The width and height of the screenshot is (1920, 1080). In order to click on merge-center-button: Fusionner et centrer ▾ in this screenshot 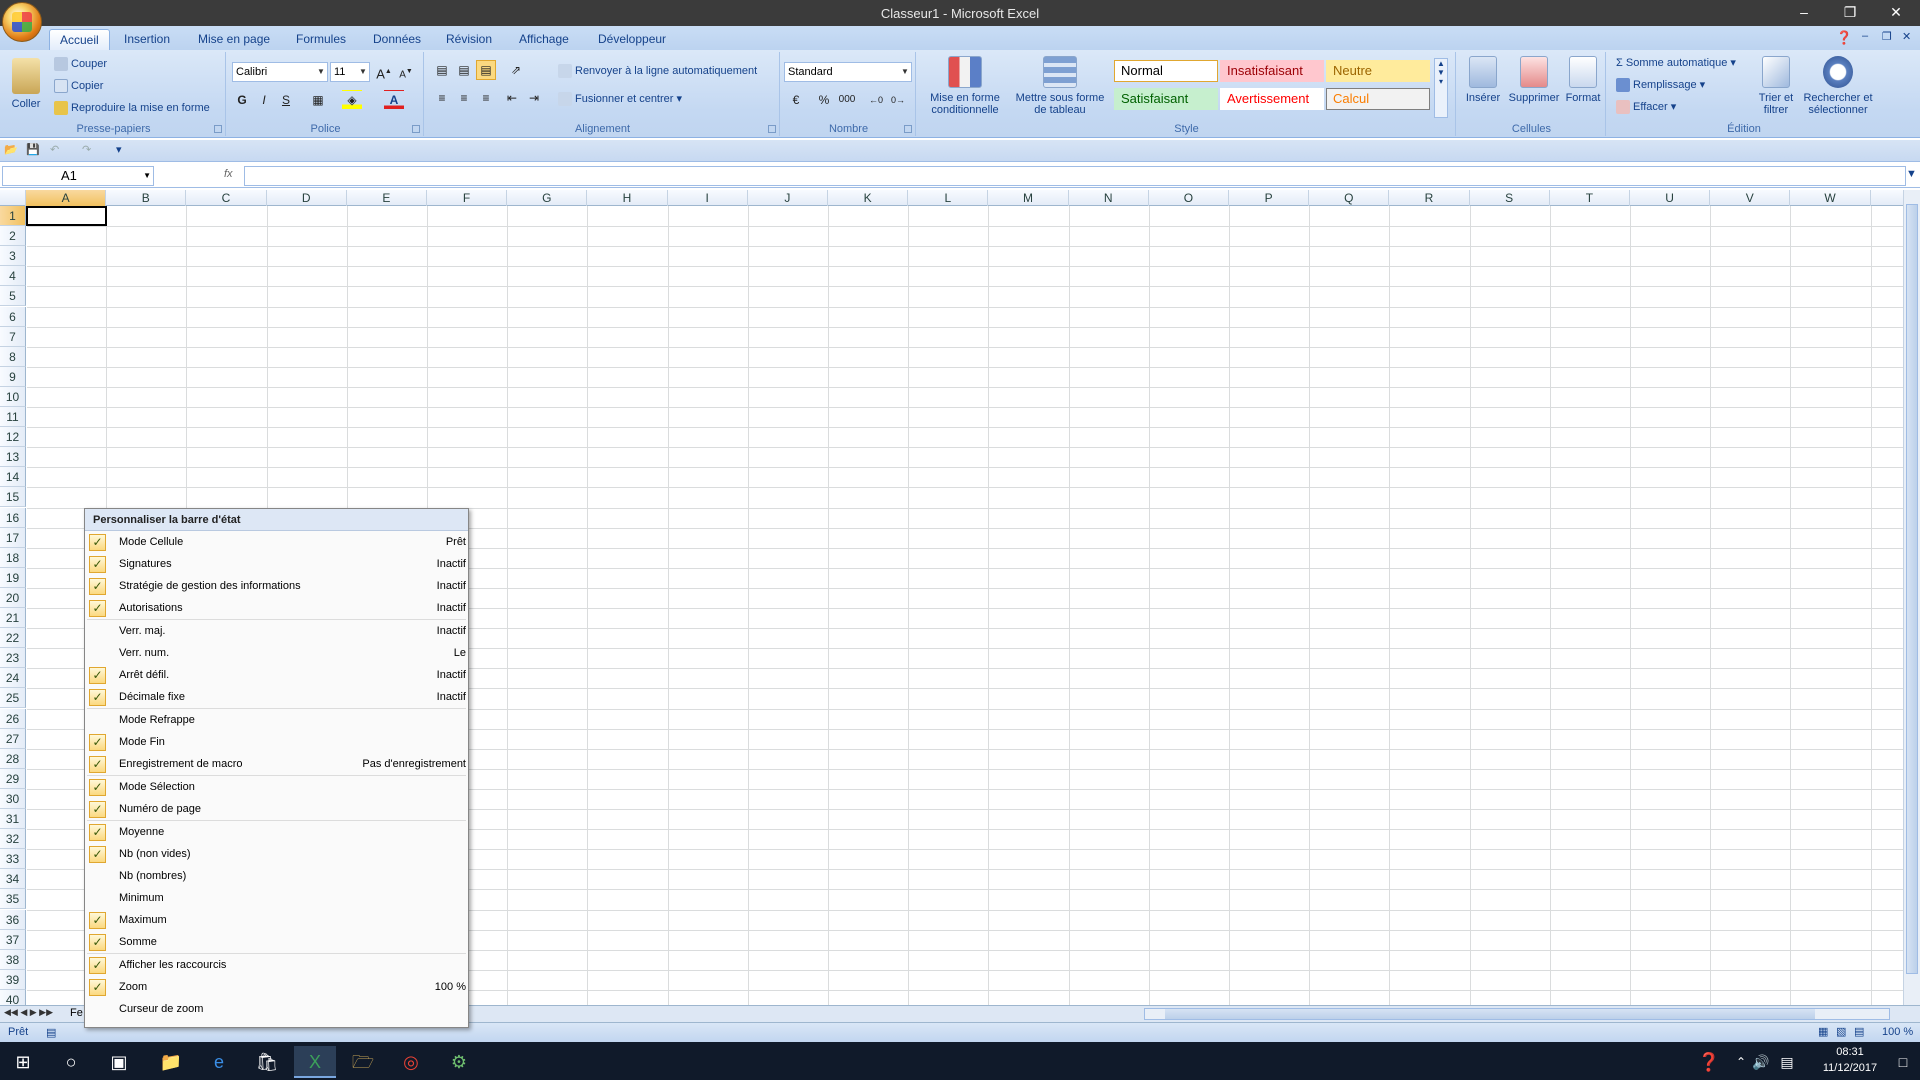, I will do `click(620, 99)`.